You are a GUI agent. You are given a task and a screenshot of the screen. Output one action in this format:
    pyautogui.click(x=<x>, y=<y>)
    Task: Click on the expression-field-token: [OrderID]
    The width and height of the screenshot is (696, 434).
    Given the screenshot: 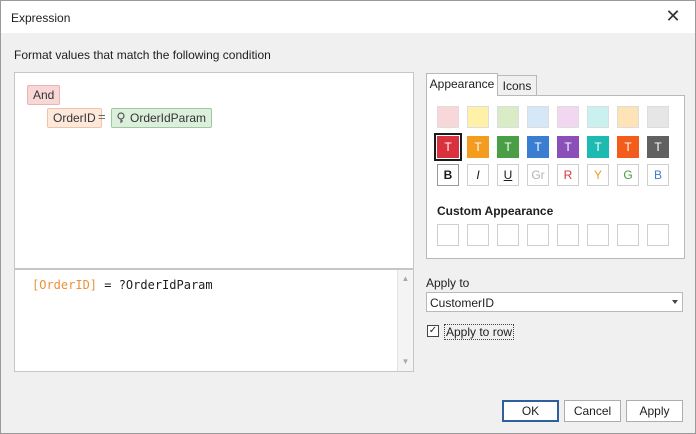 What is the action you would take?
    pyautogui.click(x=65, y=285)
    